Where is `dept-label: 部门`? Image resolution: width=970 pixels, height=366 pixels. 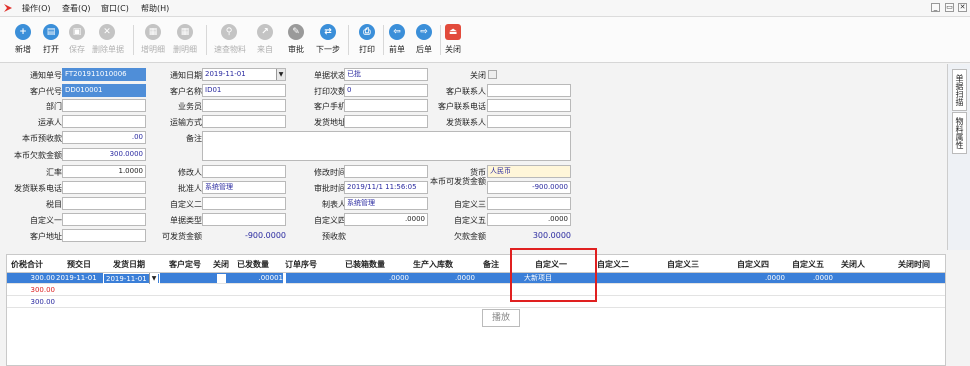 dept-label: 部门 is located at coordinates (54, 106).